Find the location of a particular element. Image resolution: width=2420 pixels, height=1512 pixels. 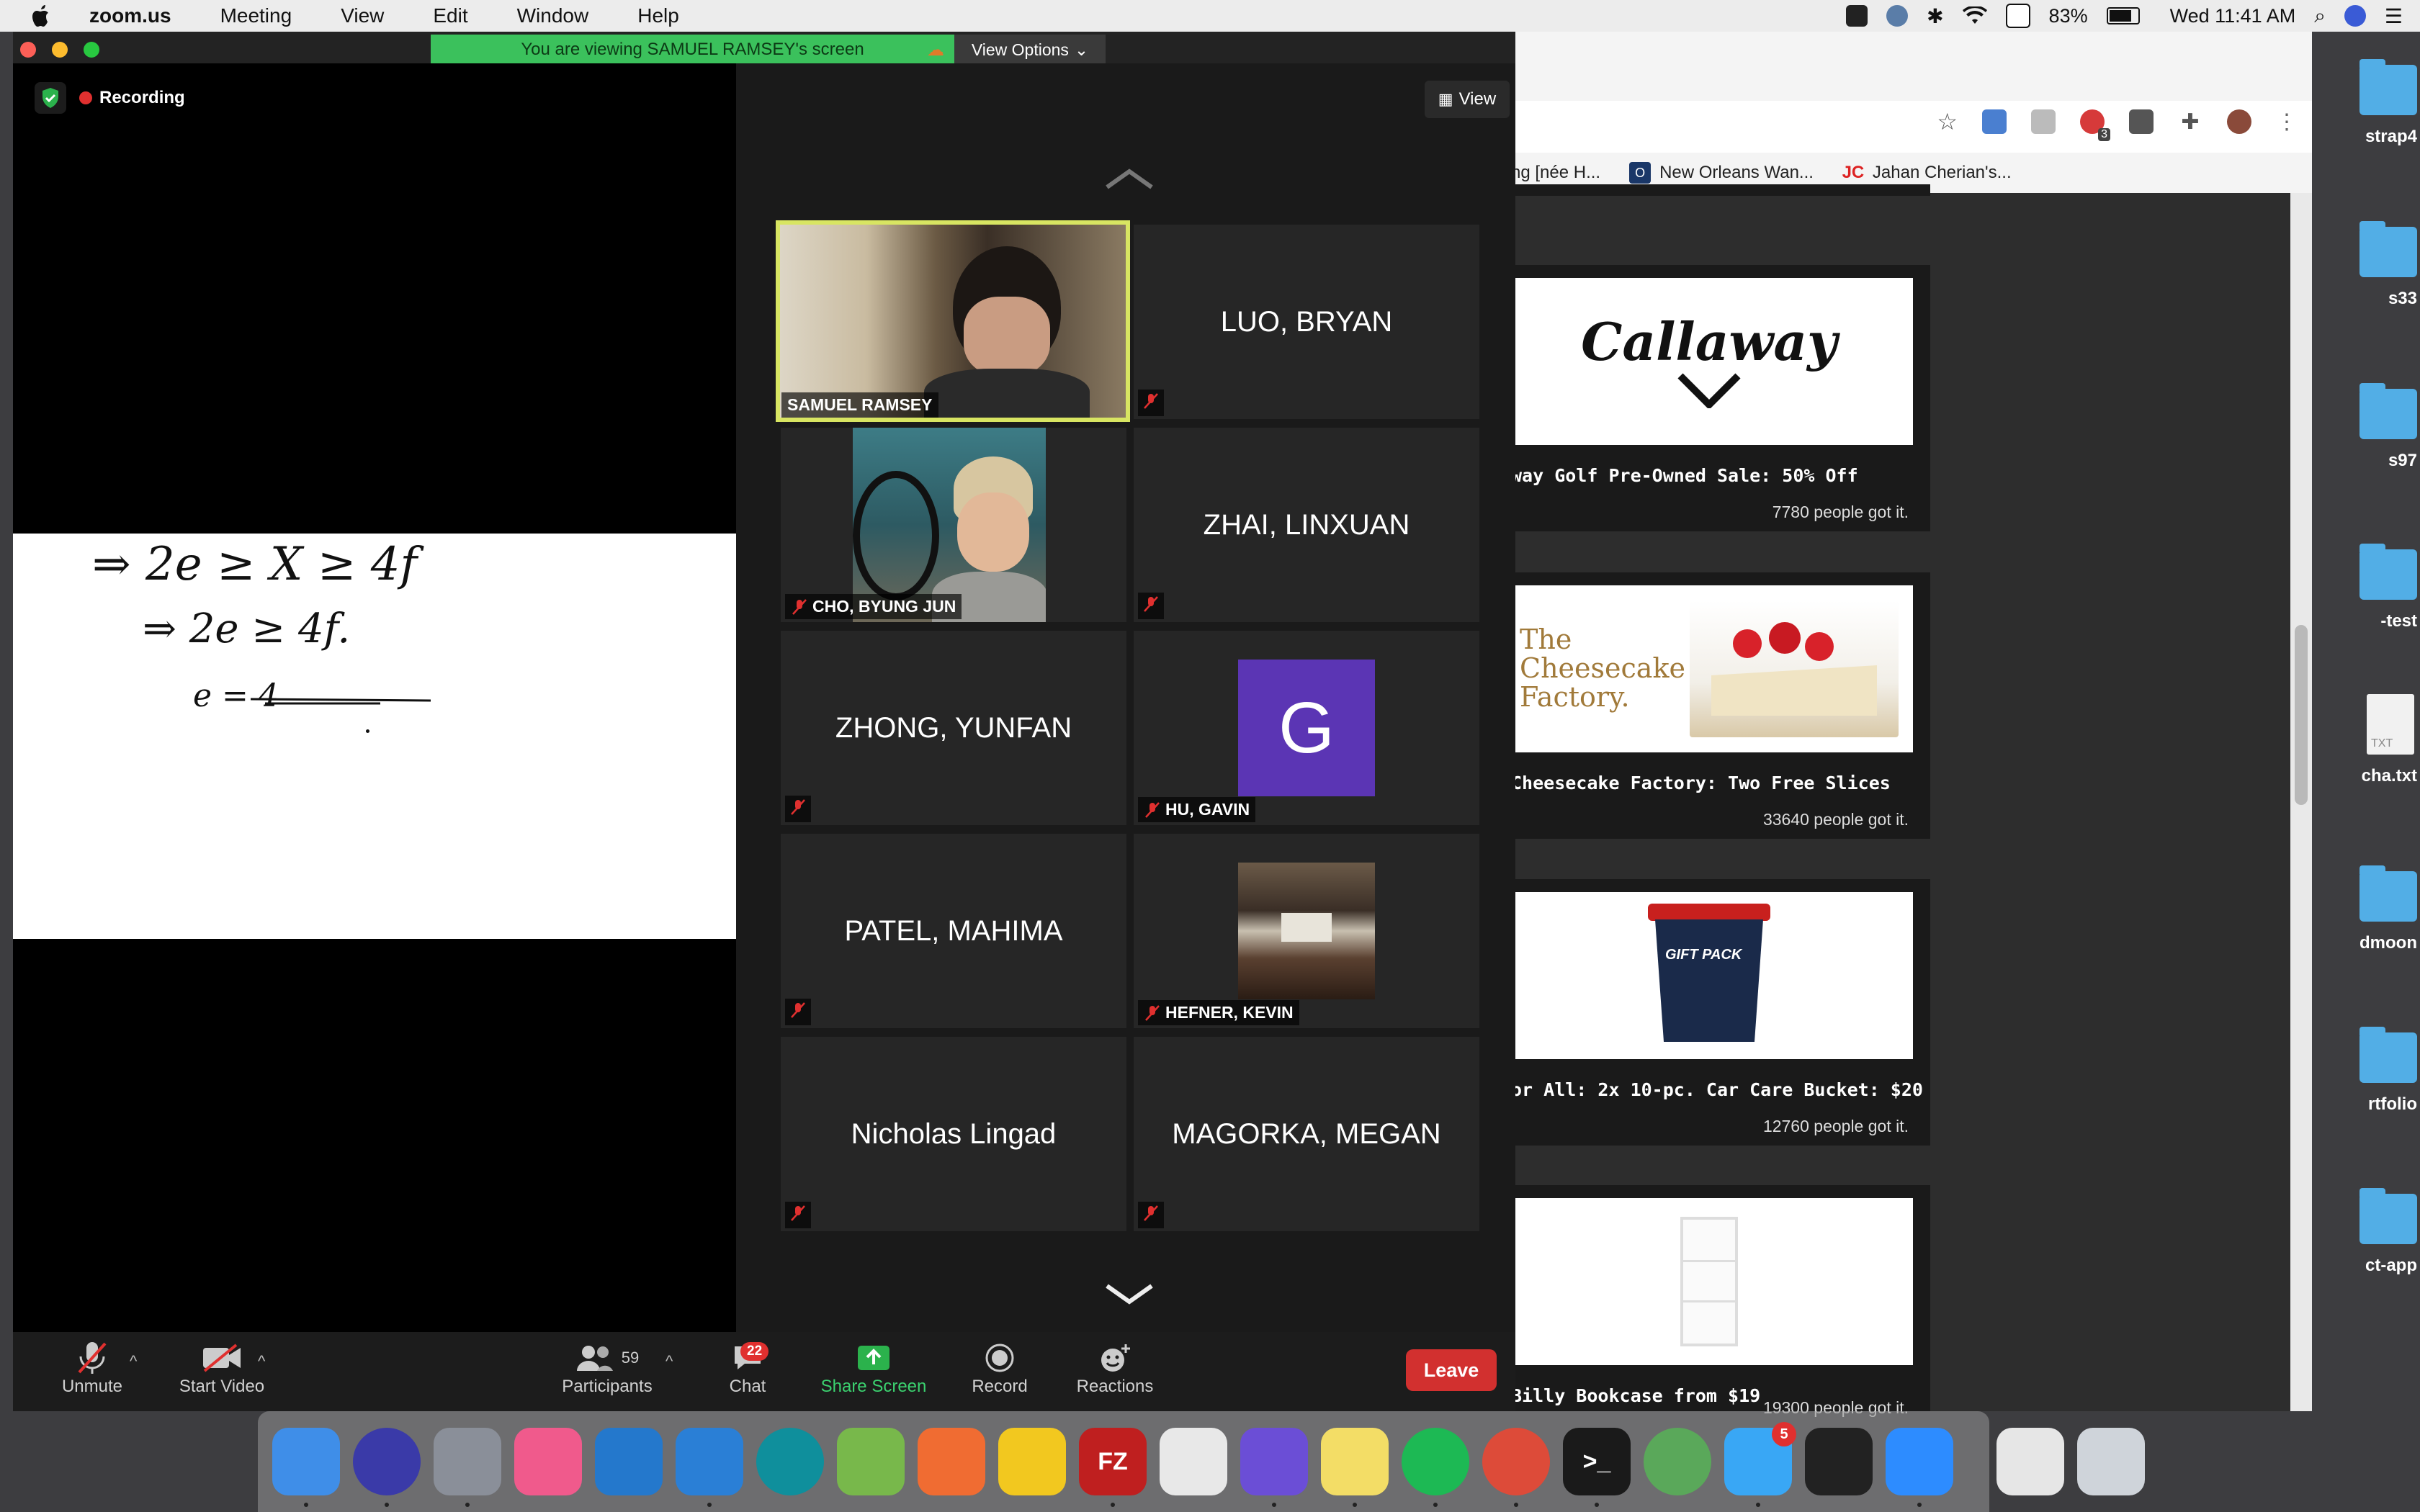

document-icon is located at coordinates (2030, 1461).